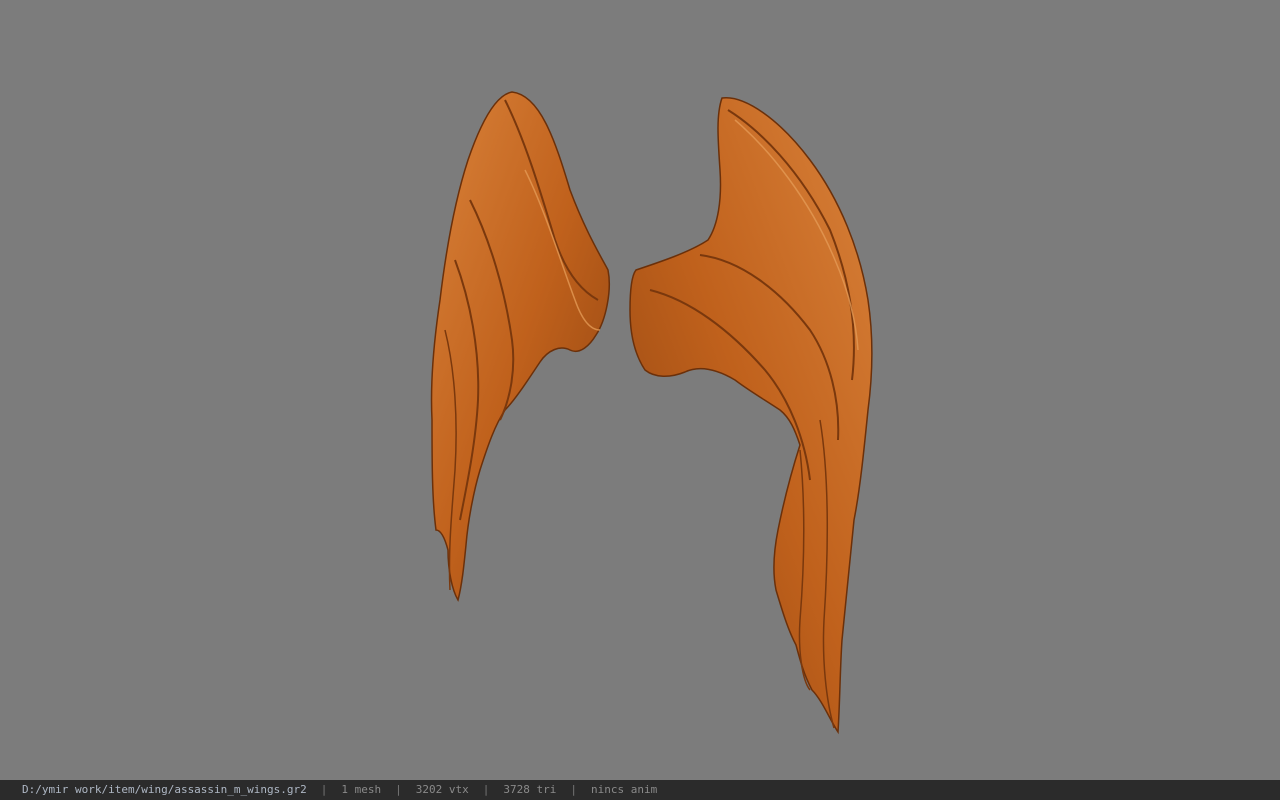 This screenshot has height=800, width=1280. I want to click on left-wing, so click(520, 346).